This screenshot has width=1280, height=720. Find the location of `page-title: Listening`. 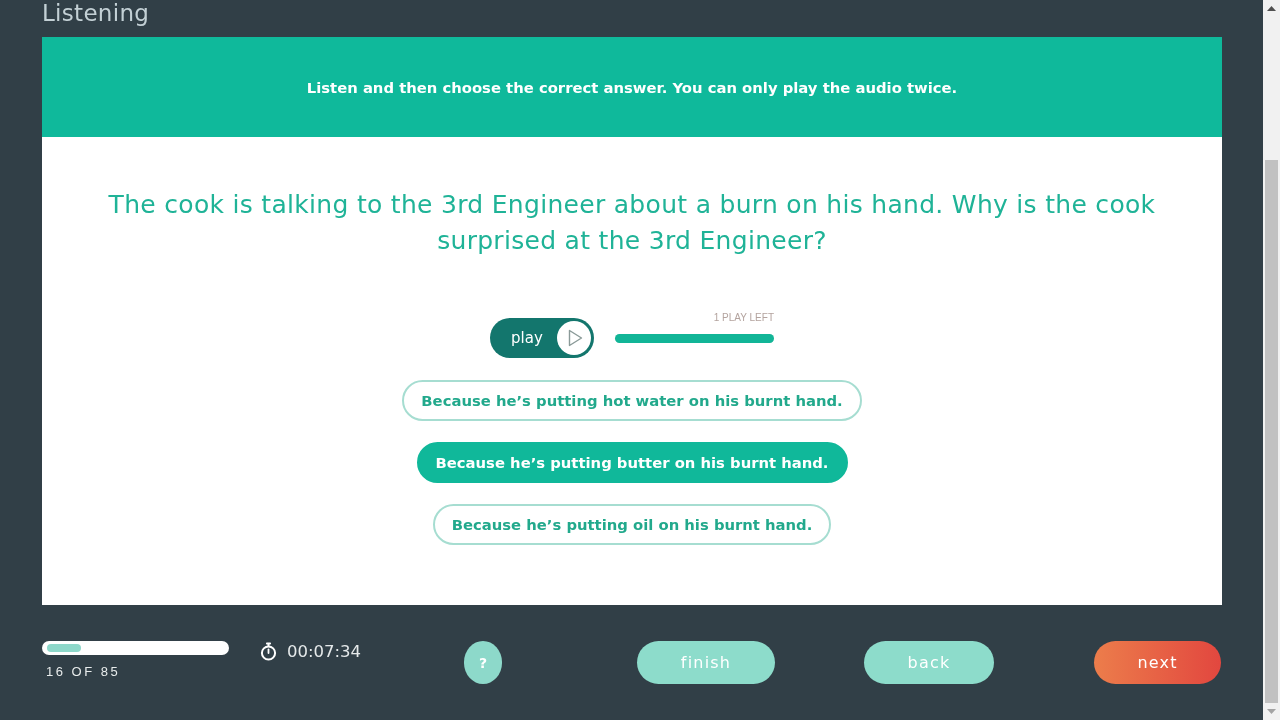

page-title: Listening is located at coordinates (96, 13).